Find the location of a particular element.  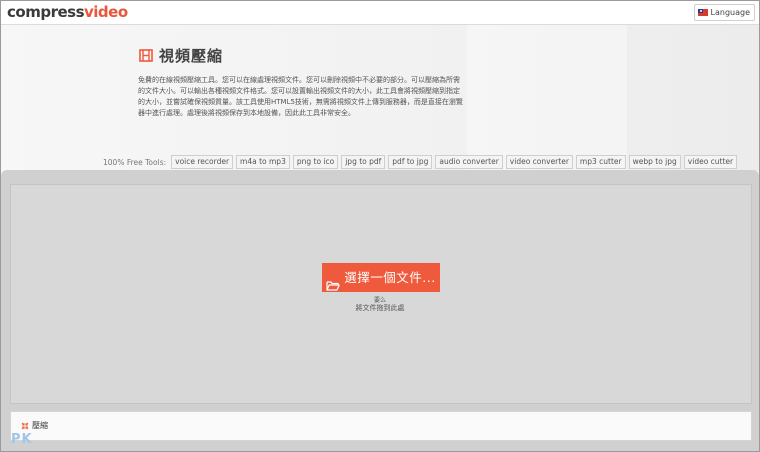

compress-icon is located at coordinates (25, 426).